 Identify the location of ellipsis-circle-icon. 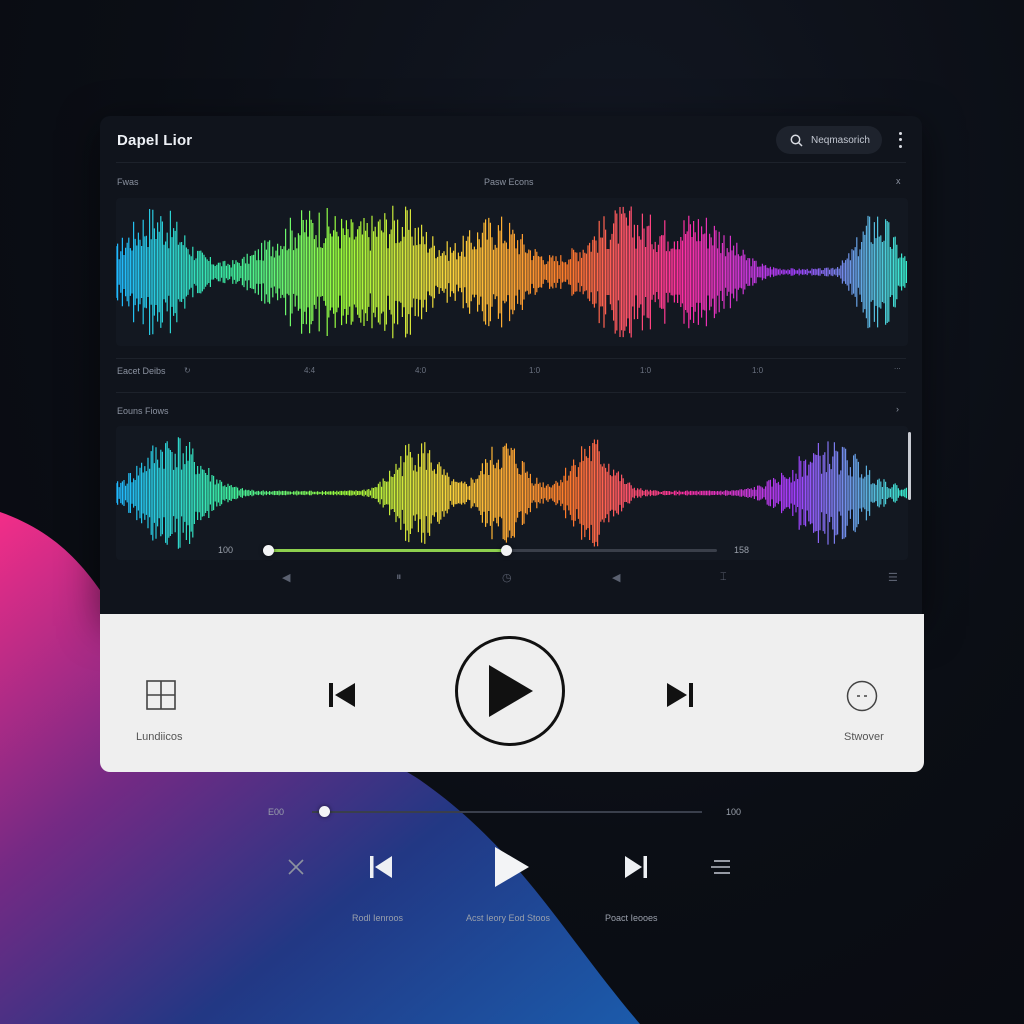
(862, 696).